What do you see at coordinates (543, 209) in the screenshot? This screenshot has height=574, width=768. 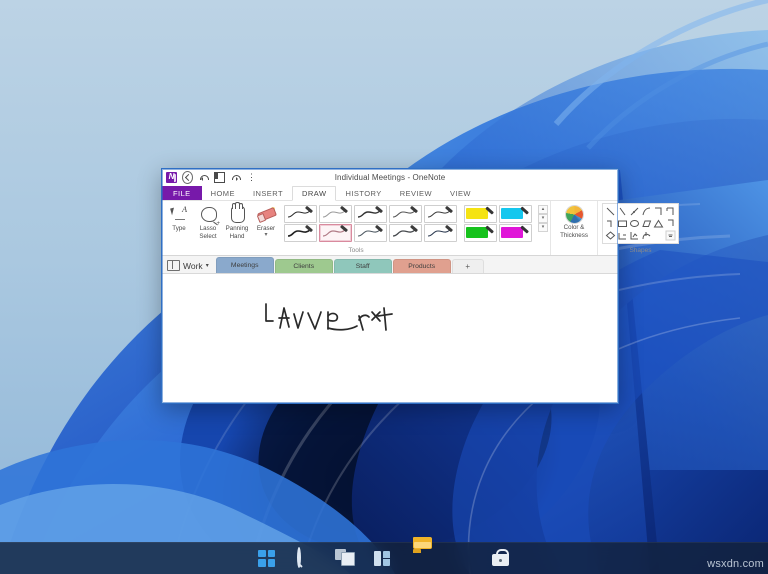 I see `gallery-scroll-up-button: ▴` at bounding box center [543, 209].